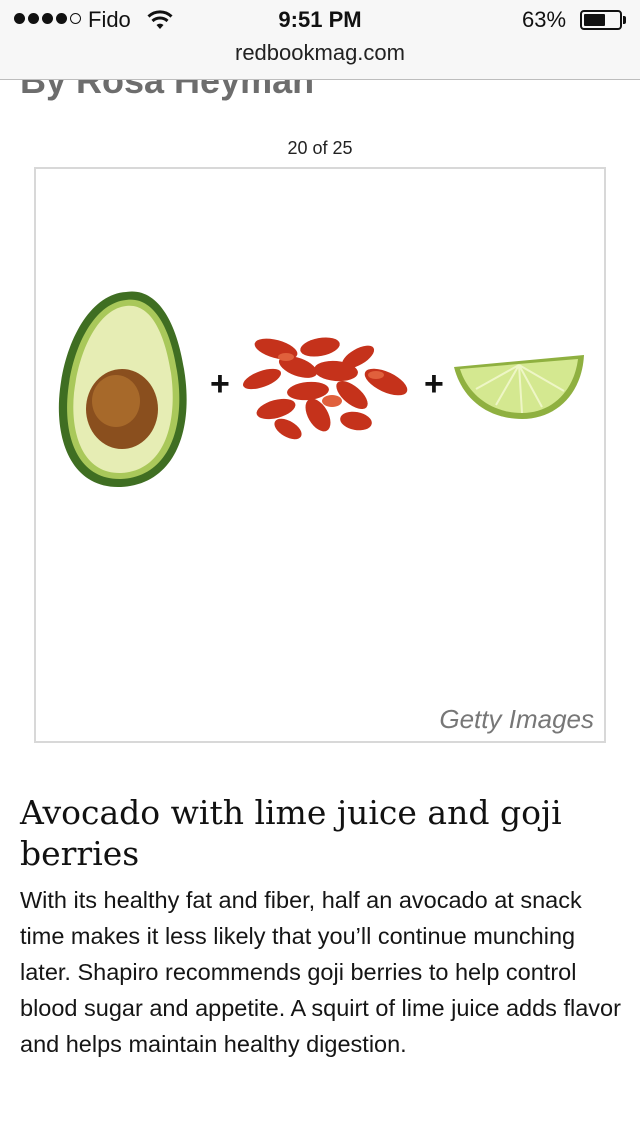  Describe the element at coordinates (519, 387) in the screenshot. I see `lime-wedge-image` at that location.